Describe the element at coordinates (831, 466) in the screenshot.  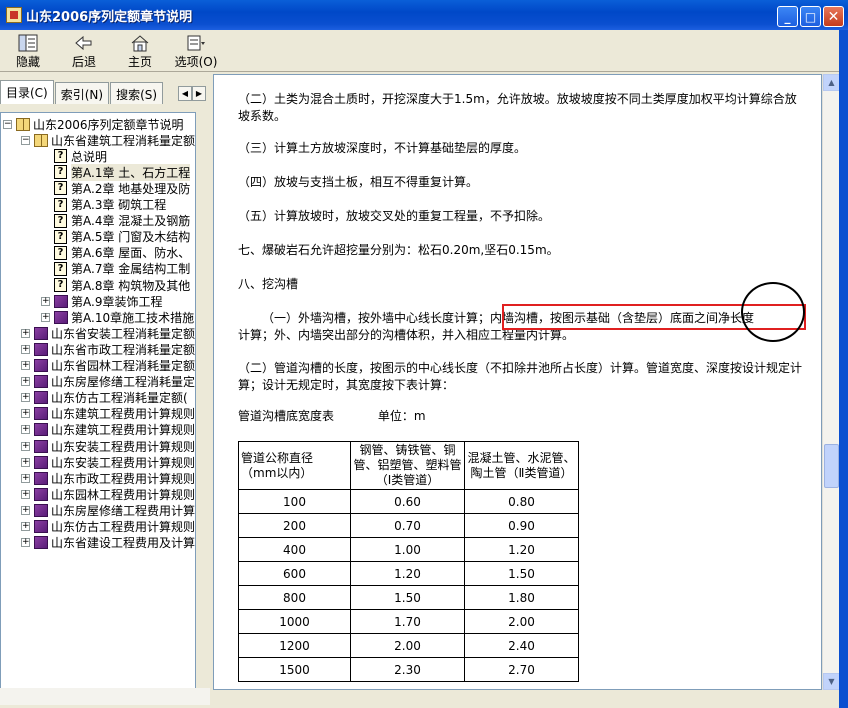
I see `scroll-thumb` at that location.